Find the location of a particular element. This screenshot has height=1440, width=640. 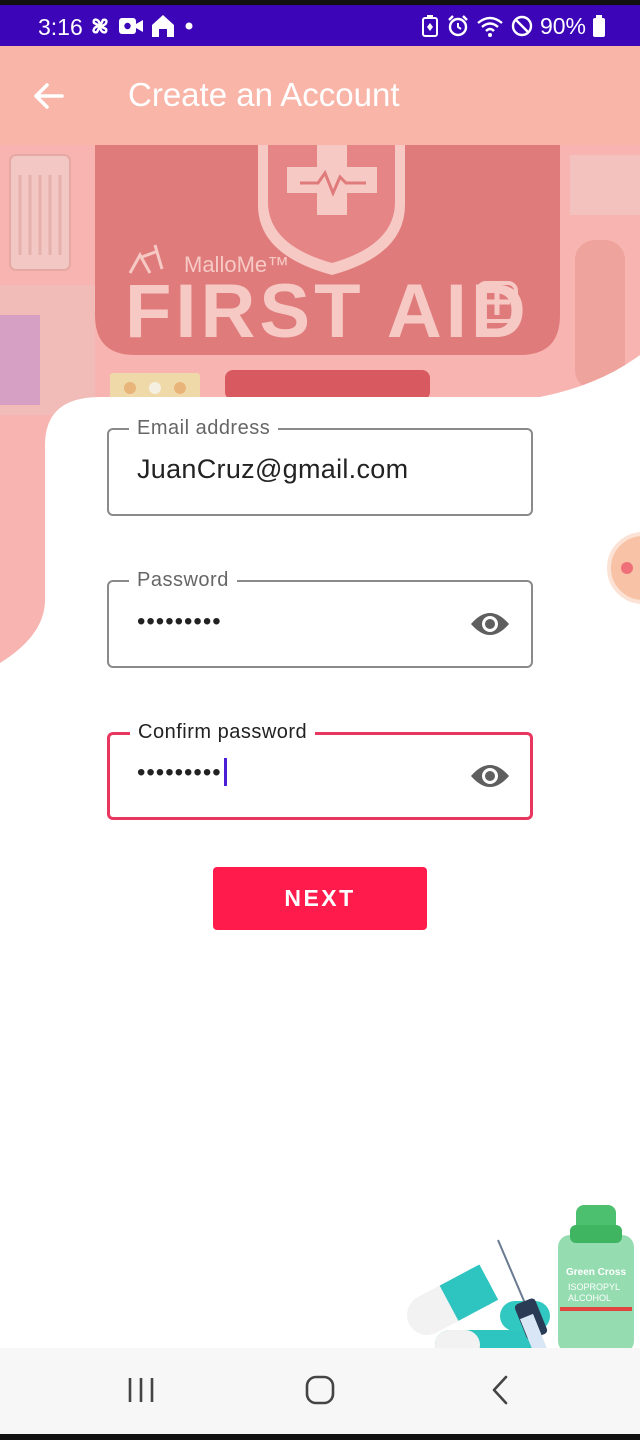

bottle-line2-text: ALCOHOL is located at coordinates (589, 1298).